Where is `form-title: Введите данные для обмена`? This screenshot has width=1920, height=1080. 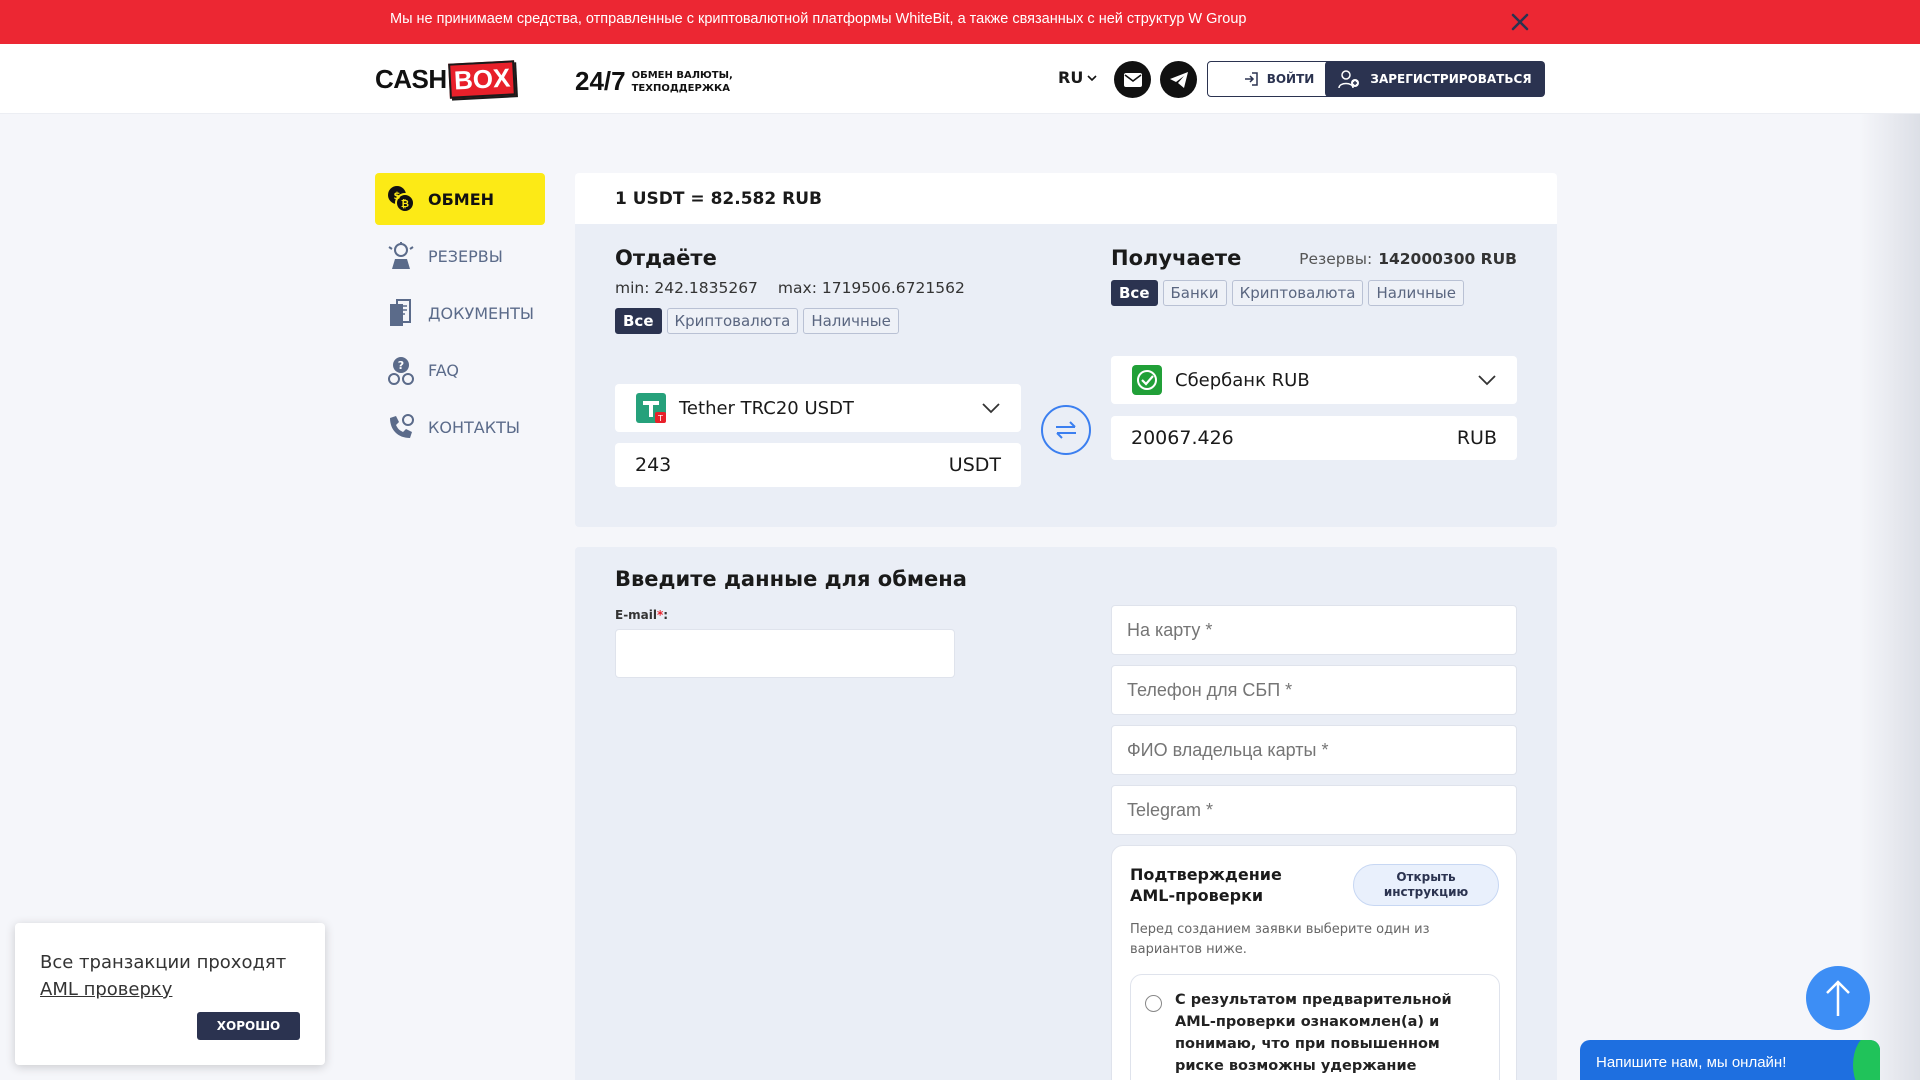 form-title: Введите данные для обмена is located at coordinates (791, 579).